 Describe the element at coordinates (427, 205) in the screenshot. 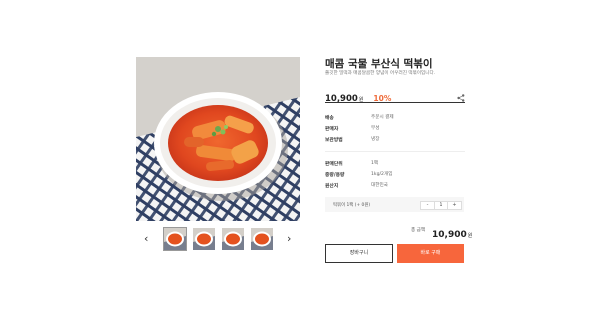

I see `quantity-decrease-button: -` at that location.